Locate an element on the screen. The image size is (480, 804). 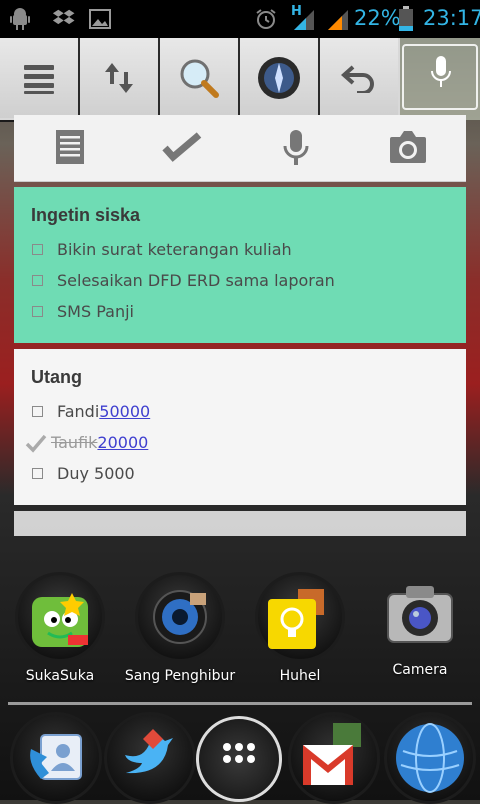
back-button is located at coordinates (359, 78).